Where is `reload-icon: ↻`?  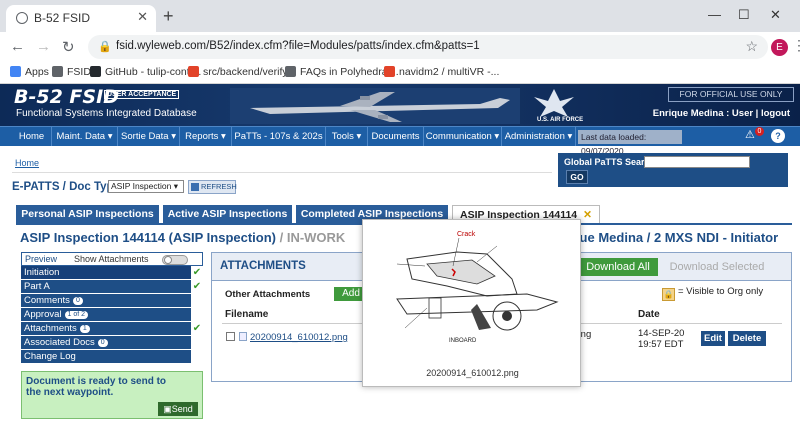
reload-icon: ↻ is located at coordinates (68, 47).